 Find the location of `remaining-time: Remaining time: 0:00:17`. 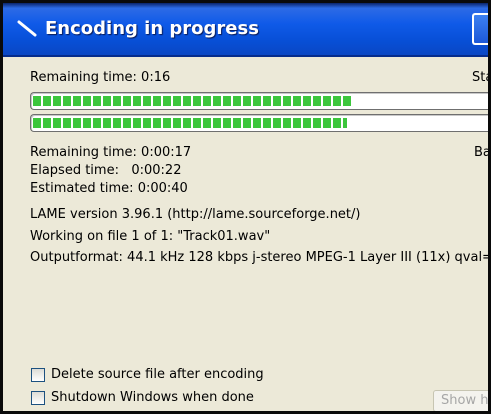

remaining-time: Remaining time: 0:00:17 is located at coordinates (111, 152).